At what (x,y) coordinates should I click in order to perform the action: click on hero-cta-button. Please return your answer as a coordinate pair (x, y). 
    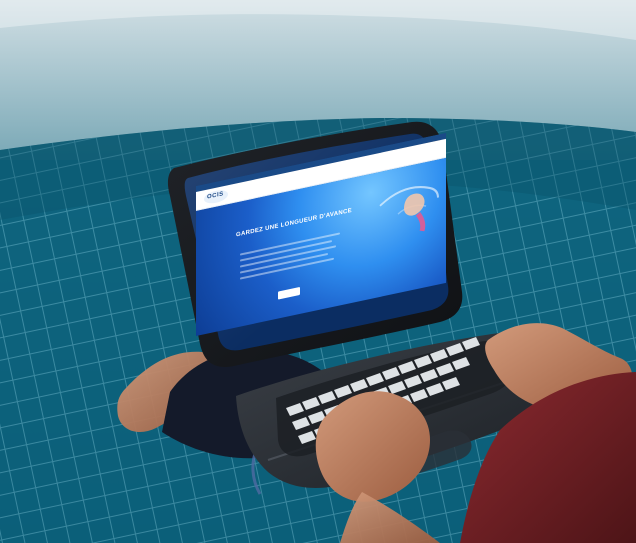
    Looking at the image, I should click on (289, 293).